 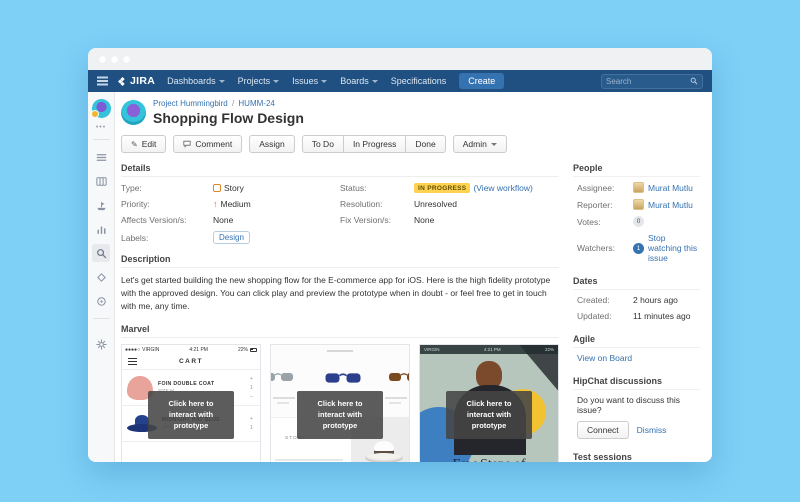 What do you see at coordinates (131, 188) in the screenshot?
I see `type-label: Type:` at bounding box center [131, 188].